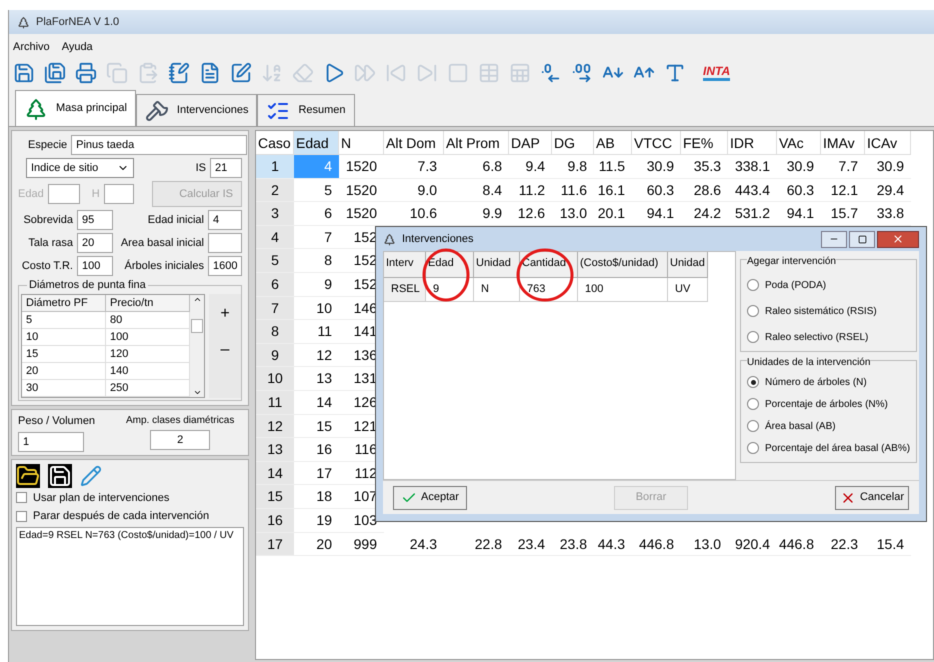 Image resolution: width=934 pixels, height=662 pixels. Describe the element at coordinates (119, 194) in the screenshot. I see `height-field` at that location.